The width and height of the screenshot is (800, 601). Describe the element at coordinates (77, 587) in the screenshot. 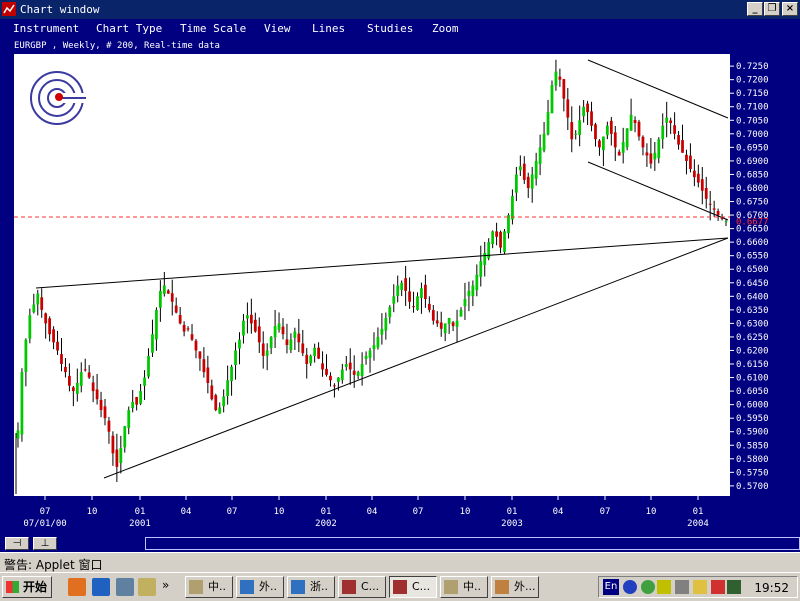

I see `media-player-icon` at that location.